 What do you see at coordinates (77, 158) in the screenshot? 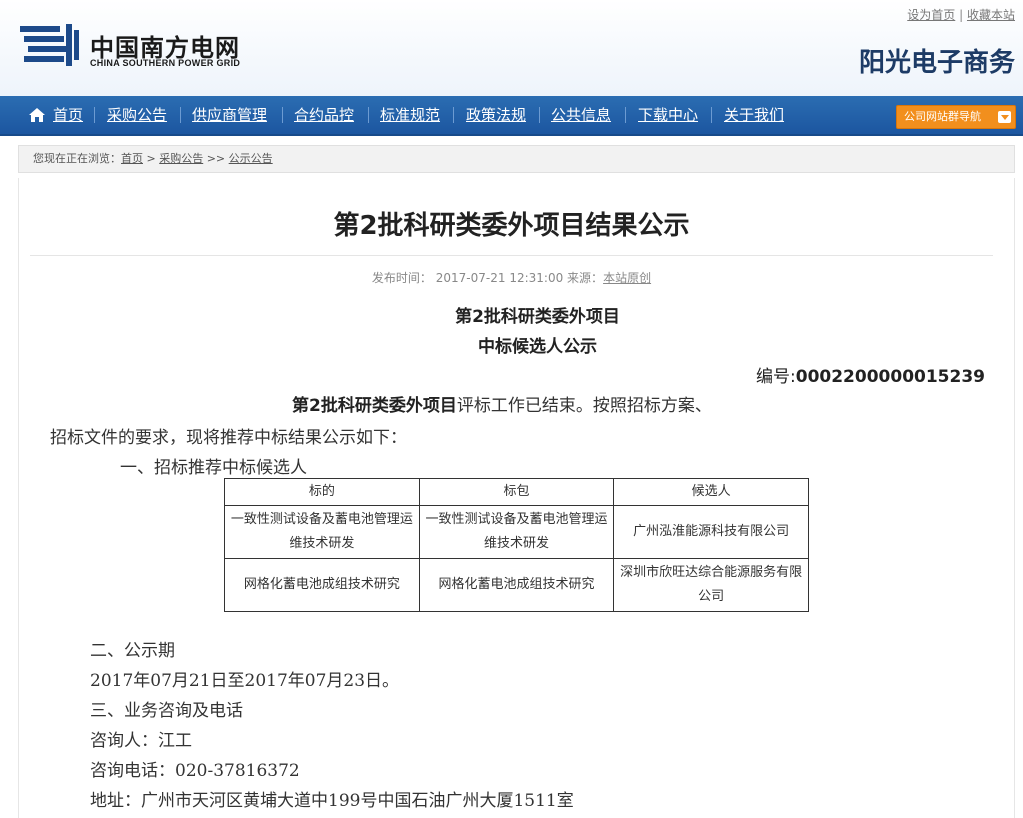
I see `breadcrumb-prefix: 您现在正在浏览：` at bounding box center [77, 158].